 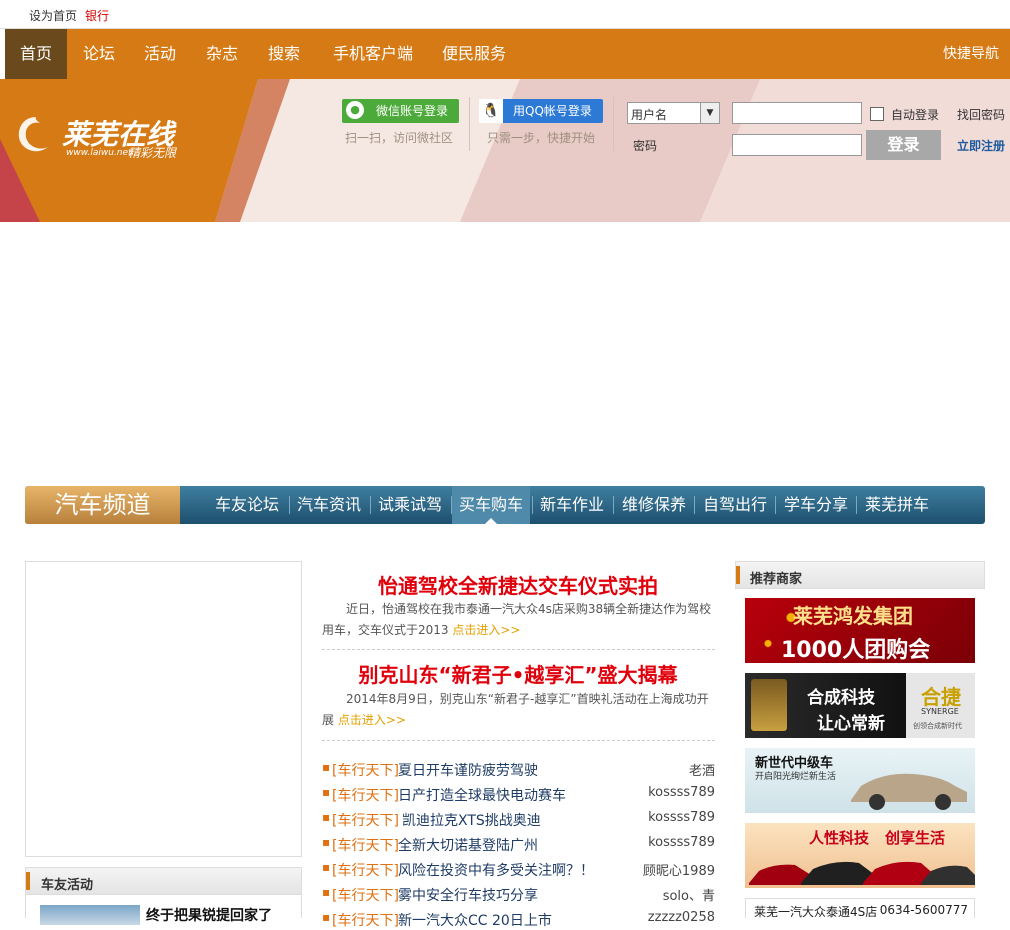 What do you see at coordinates (937, 726) in the screenshot?
I see `ad-tagline: 创领合成新时代` at bounding box center [937, 726].